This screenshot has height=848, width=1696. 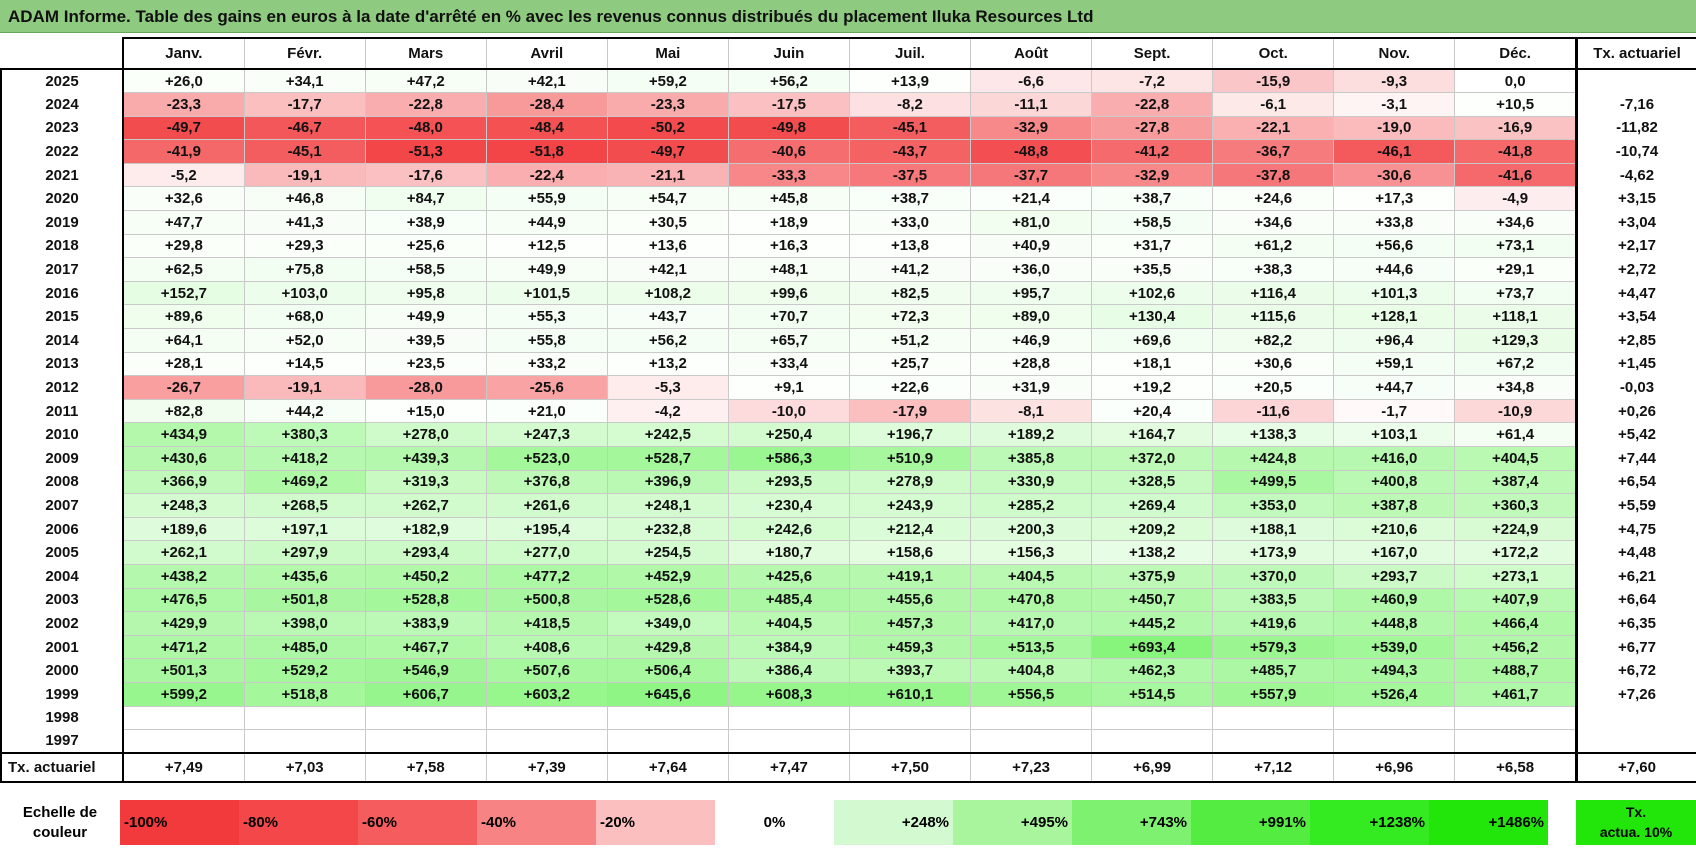 I want to click on table-cell: +58,5, so click(x=1152, y=222).